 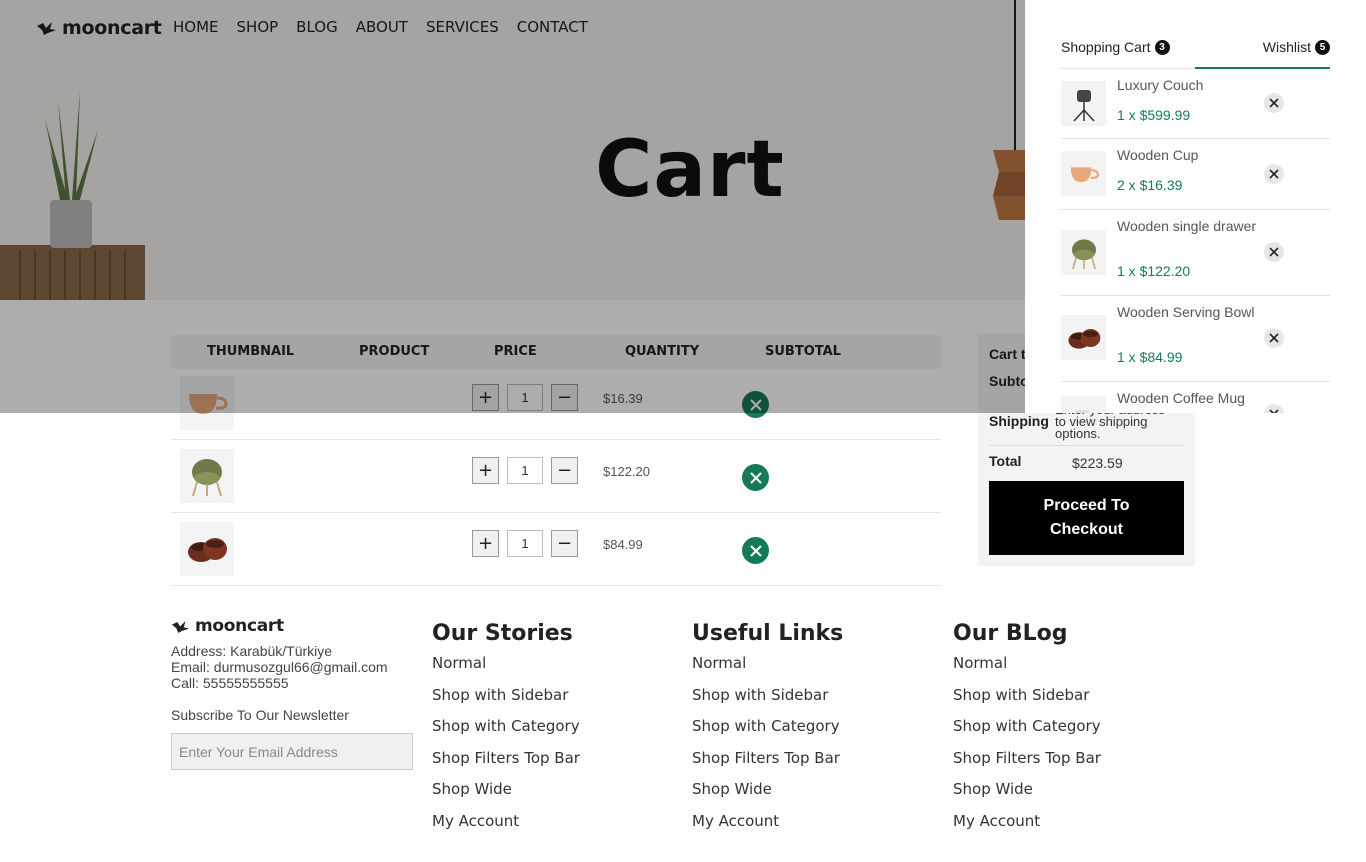 I want to click on mug-icon, so click(x=1083, y=411).